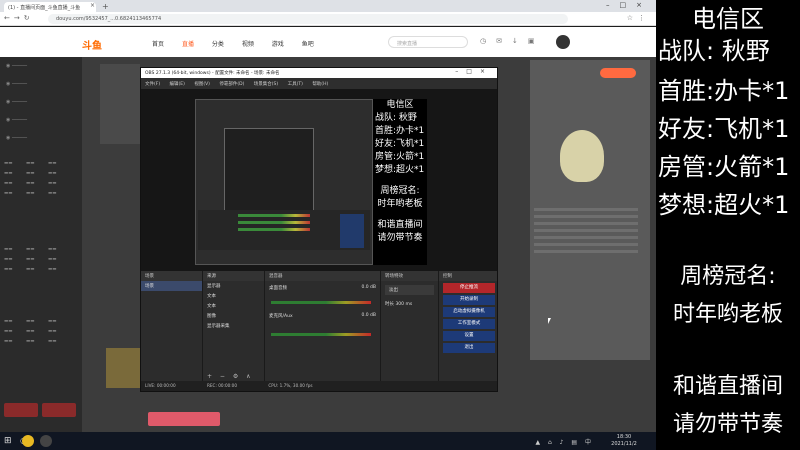 This screenshot has height=450, width=800. Describe the element at coordinates (123, 368) in the screenshot. I see `promo-banner` at that location.